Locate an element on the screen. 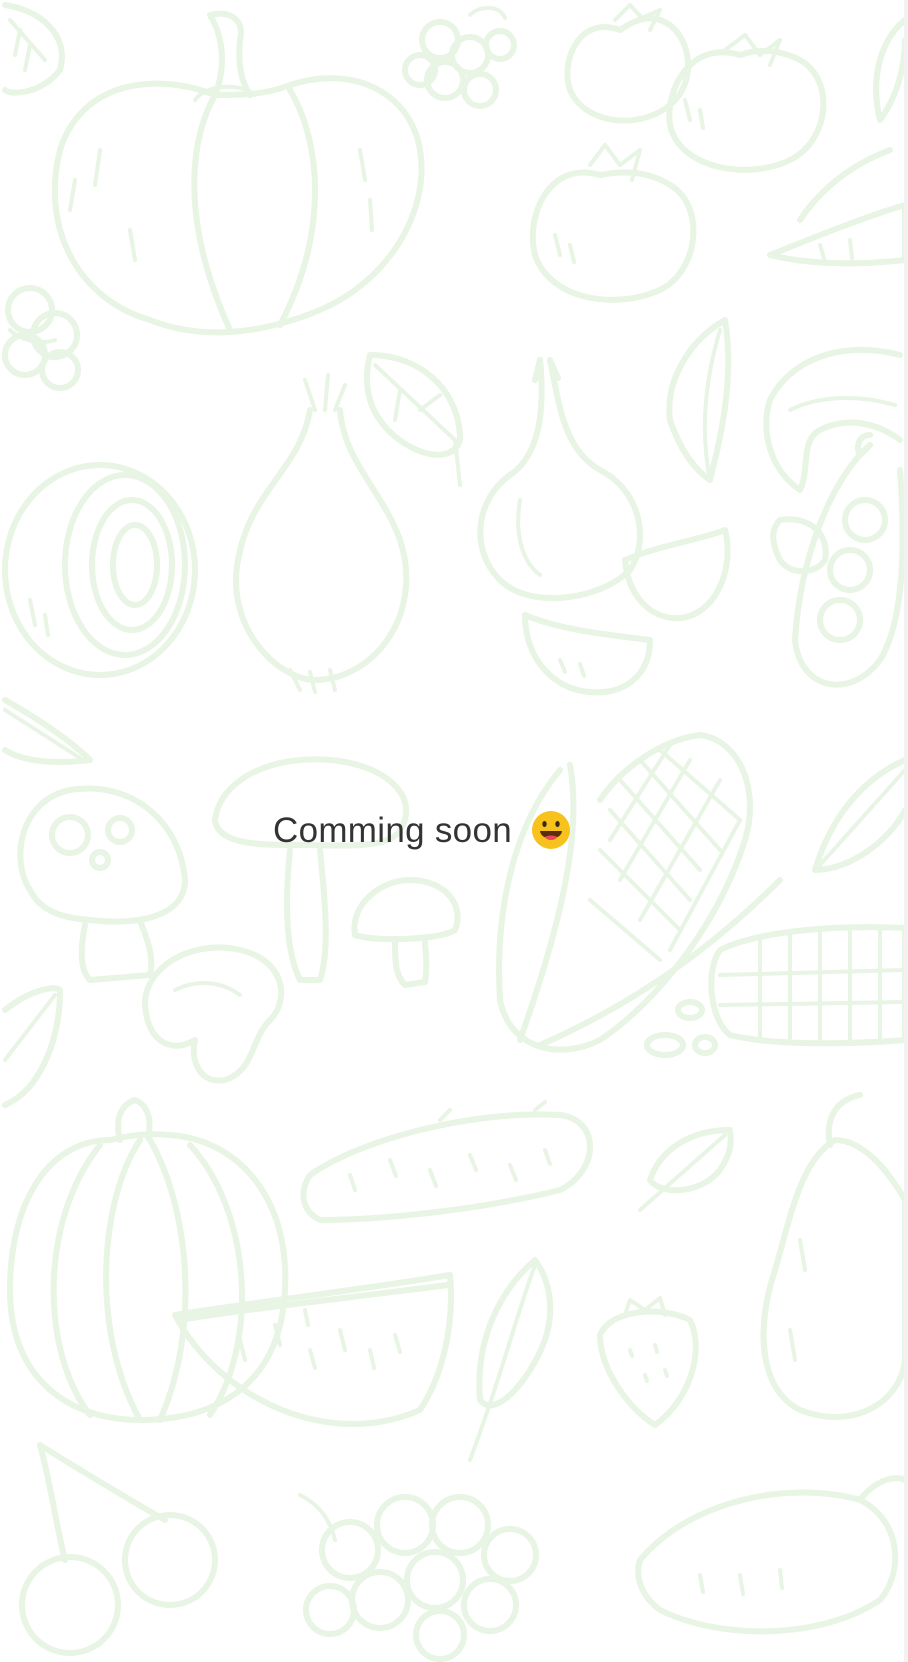 Image resolution: width=908 pixels, height=1662 pixels. sweet-potato-icon is located at coordinates (771, 1555).